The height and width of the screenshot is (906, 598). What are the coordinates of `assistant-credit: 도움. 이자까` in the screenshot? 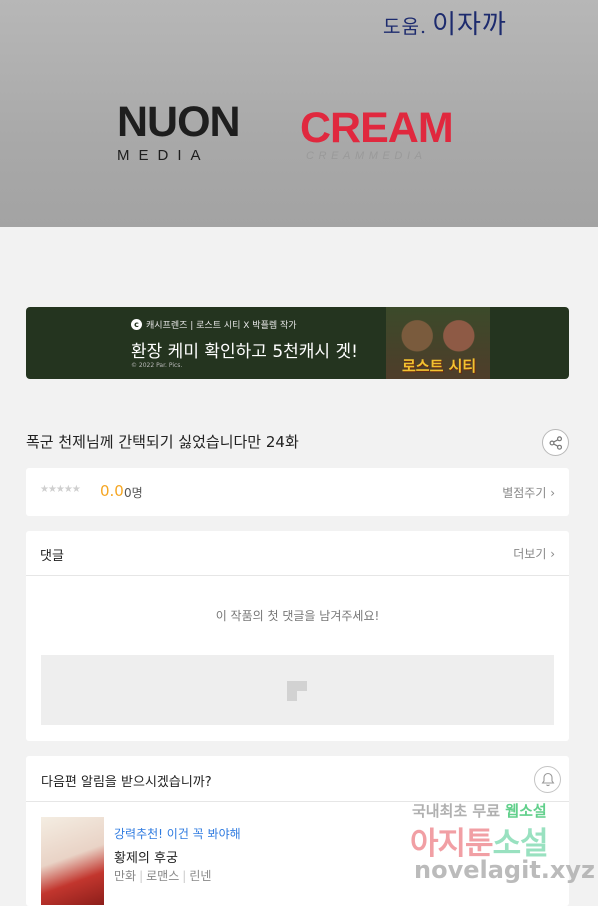 It's located at (445, 22).